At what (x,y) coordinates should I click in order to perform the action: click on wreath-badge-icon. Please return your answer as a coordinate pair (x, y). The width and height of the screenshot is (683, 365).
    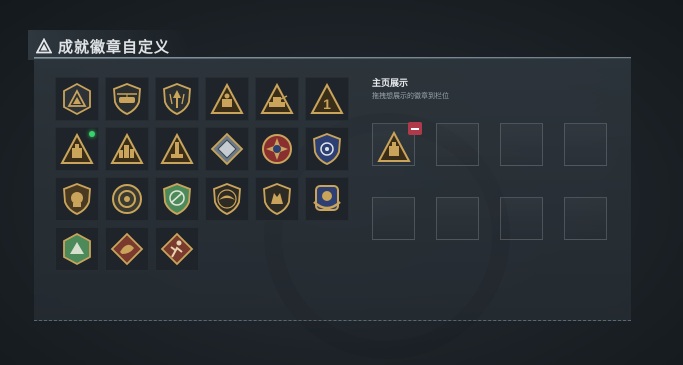
    Looking at the image, I should click on (127, 199).